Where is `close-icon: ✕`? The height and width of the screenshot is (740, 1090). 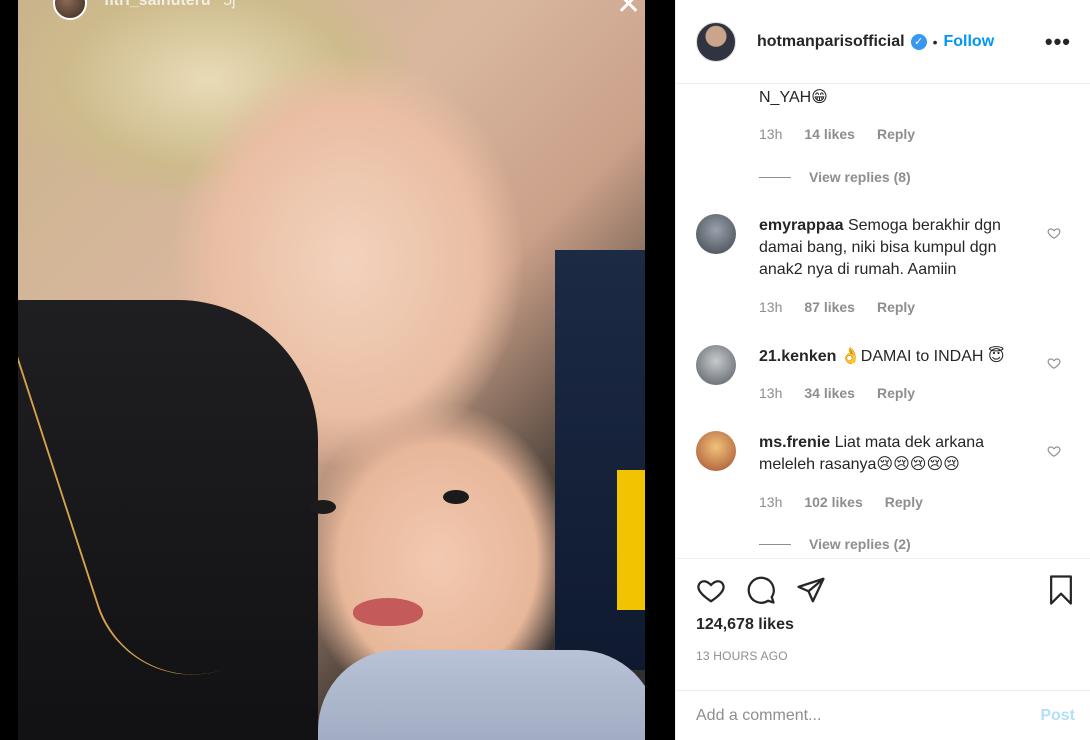 close-icon: ✕ is located at coordinates (628, 10).